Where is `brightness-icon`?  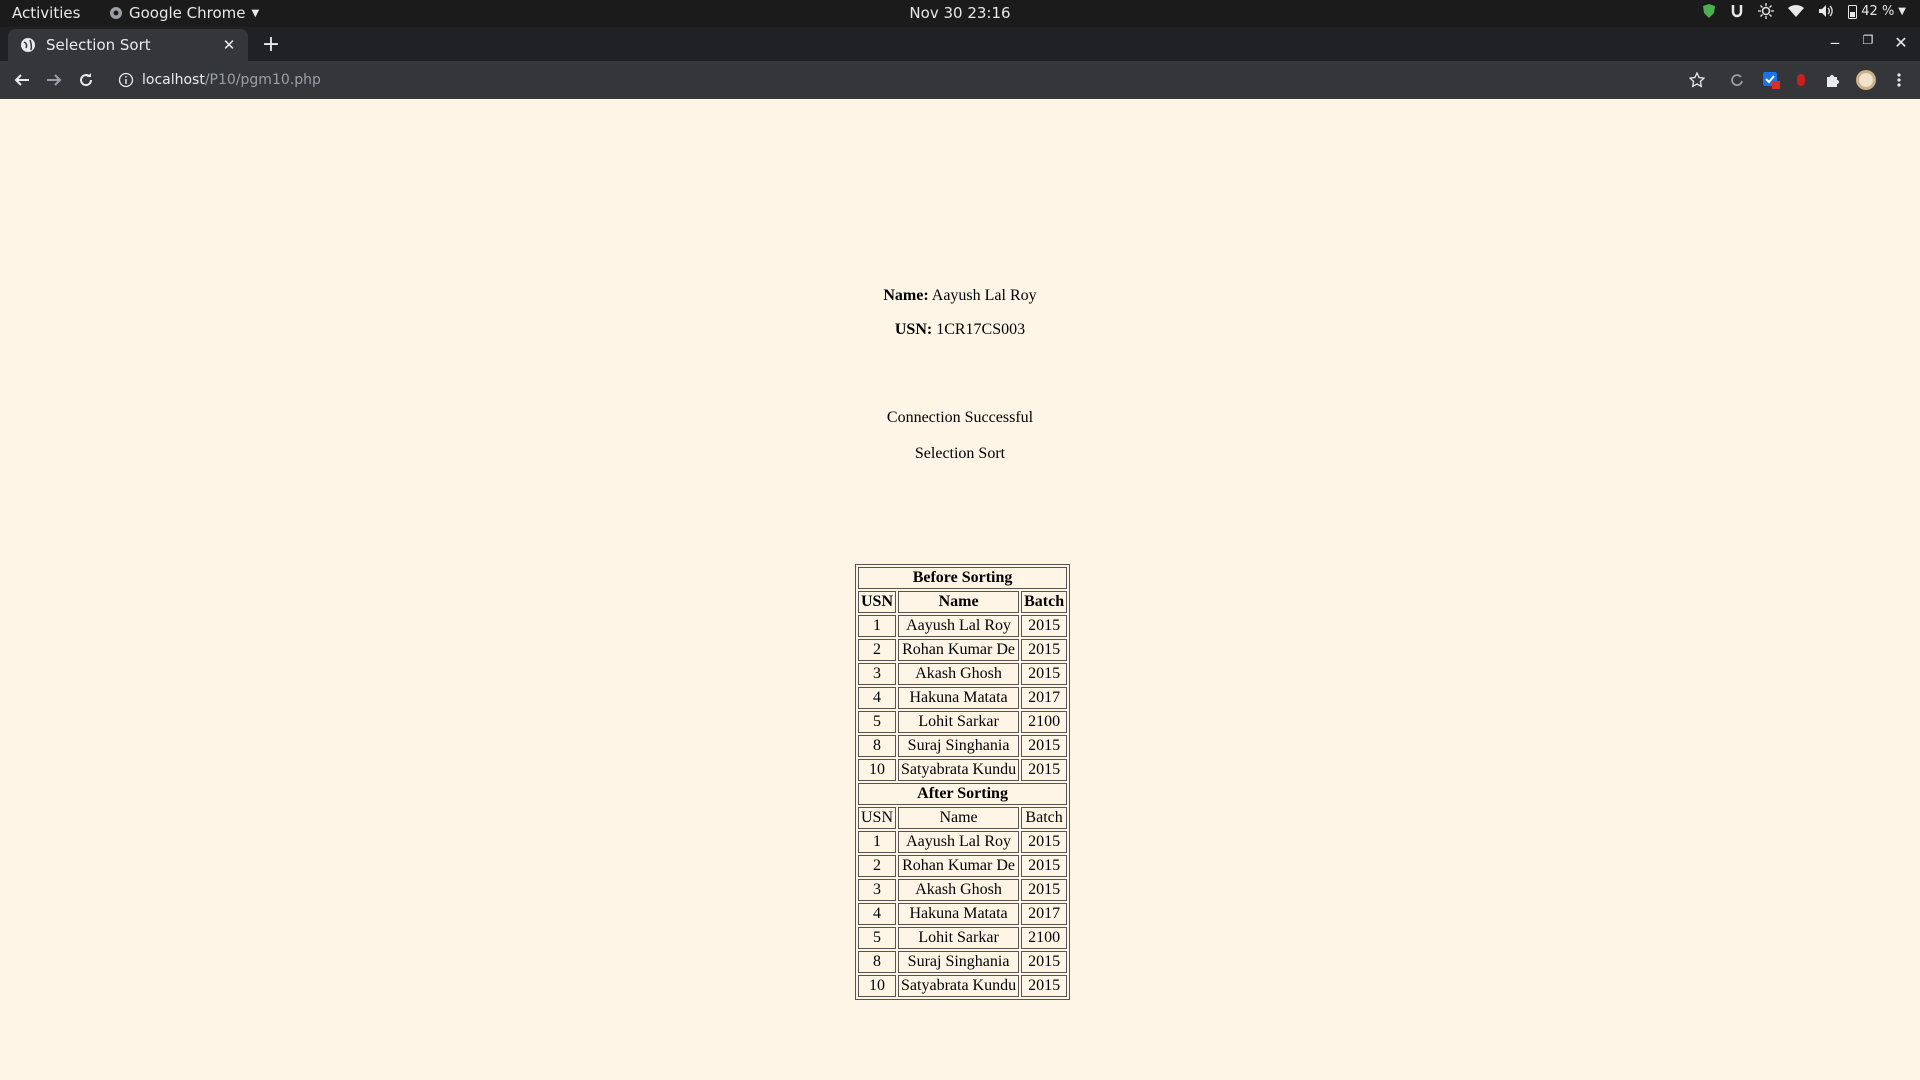
brightness-icon is located at coordinates (1766, 11).